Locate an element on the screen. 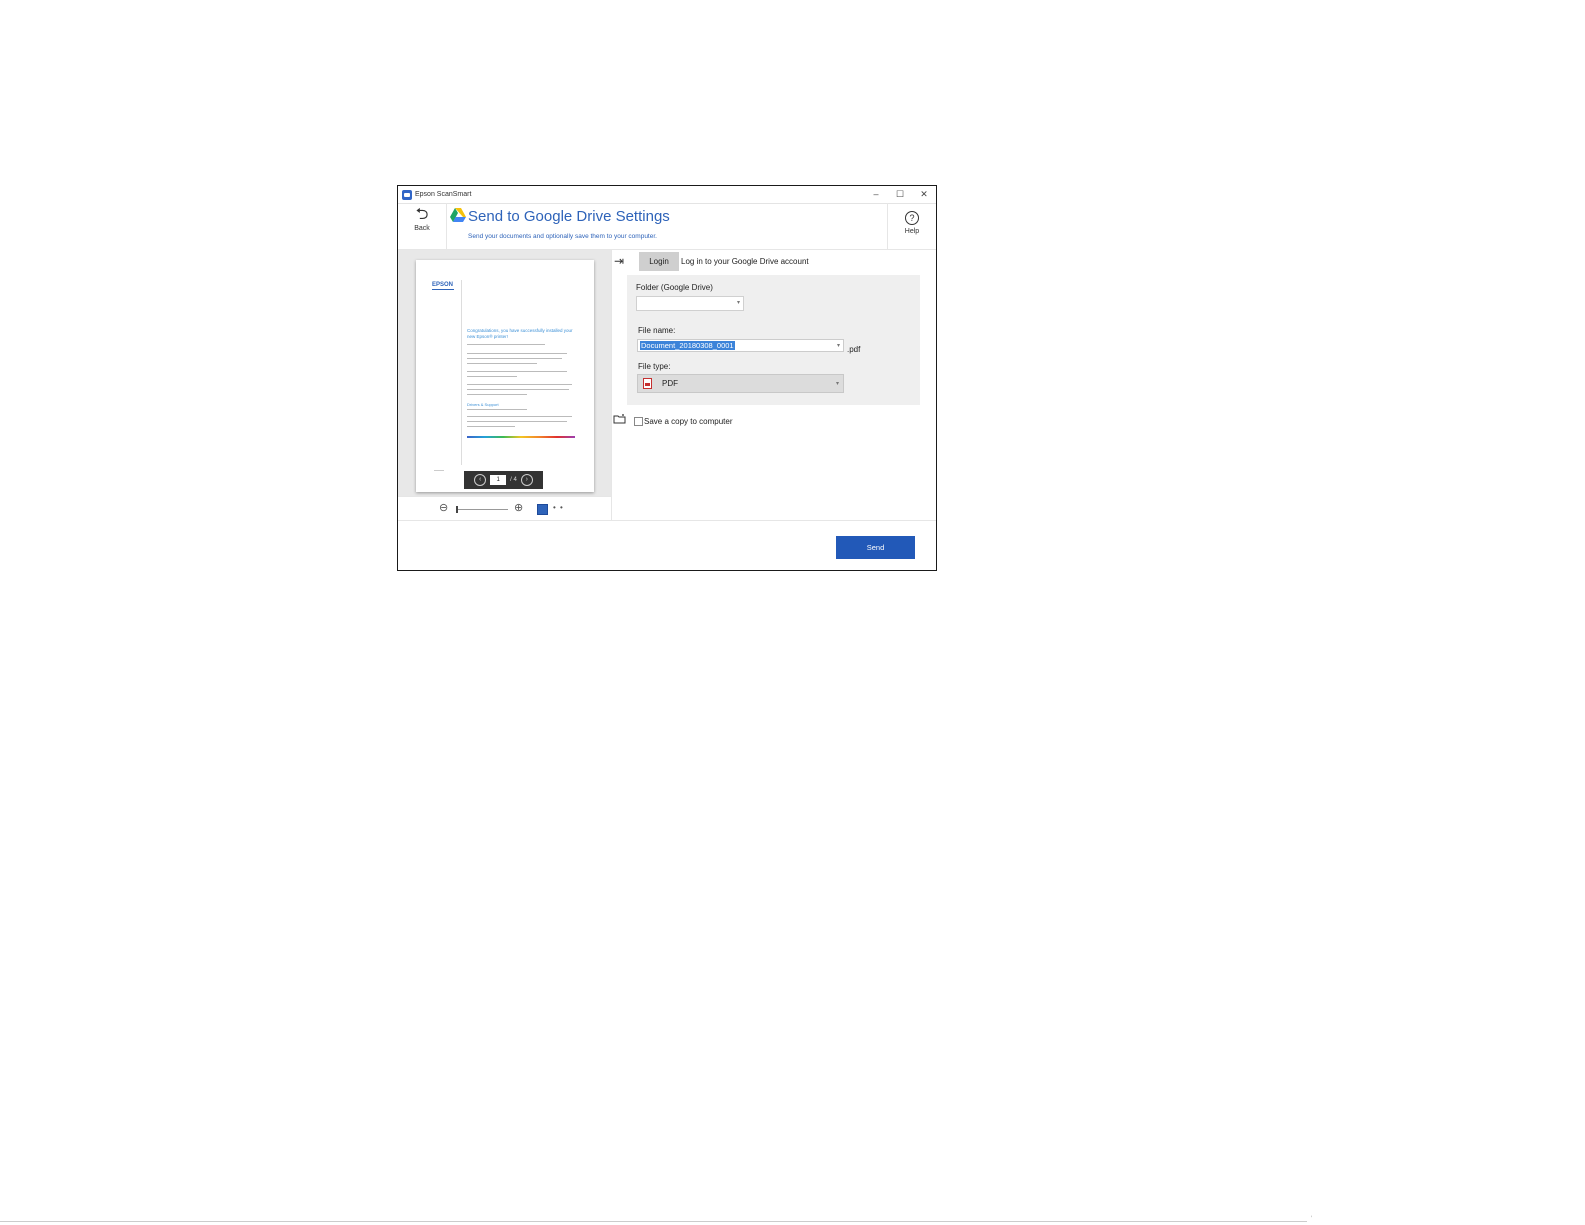 The image size is (1585, 1225). zoom-toolbar: ⊖ ⊕ • • is located at coordinates (505, 508).